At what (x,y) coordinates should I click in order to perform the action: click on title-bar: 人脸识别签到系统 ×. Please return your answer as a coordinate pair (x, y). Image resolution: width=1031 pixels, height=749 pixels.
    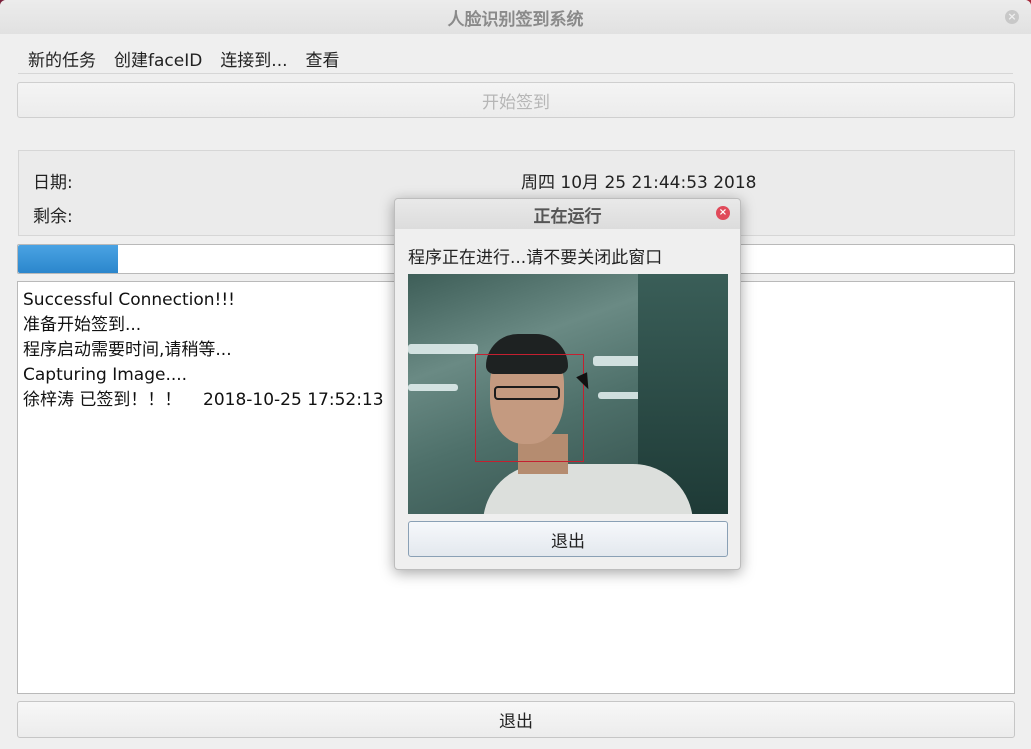
    Looking at the image, I should click on (515, 17).